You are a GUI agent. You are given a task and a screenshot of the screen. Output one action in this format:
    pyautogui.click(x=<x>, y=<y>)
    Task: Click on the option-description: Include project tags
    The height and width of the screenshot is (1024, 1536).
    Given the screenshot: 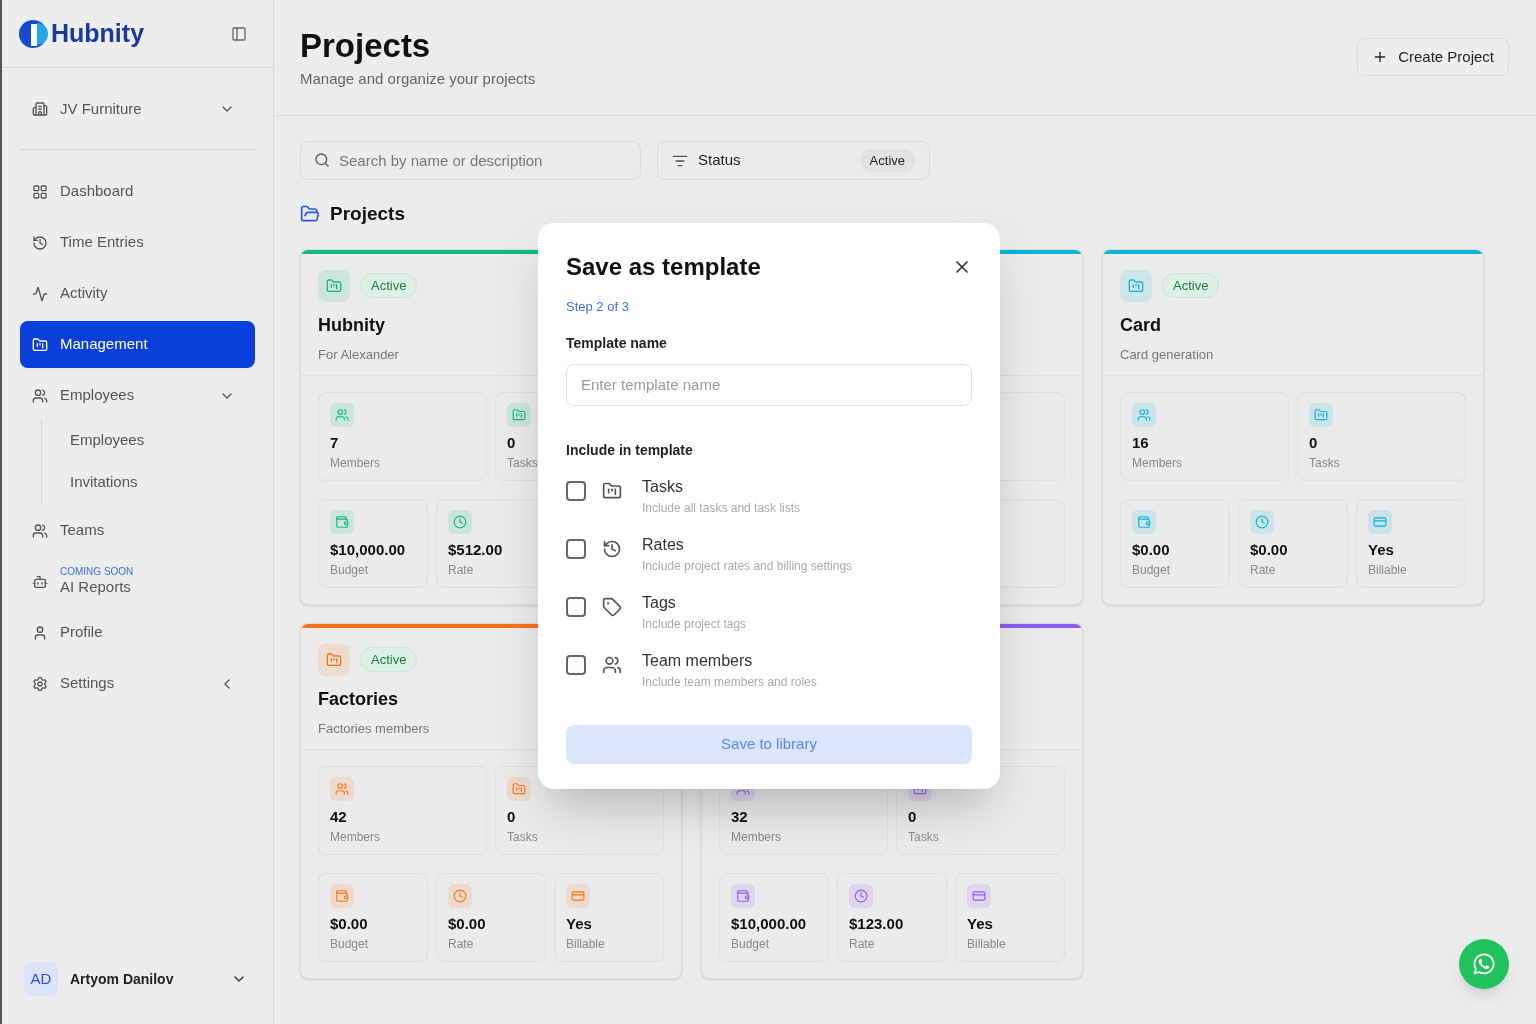 What is the action you would take?
    pyautogui.click(x=694, y=624)
    